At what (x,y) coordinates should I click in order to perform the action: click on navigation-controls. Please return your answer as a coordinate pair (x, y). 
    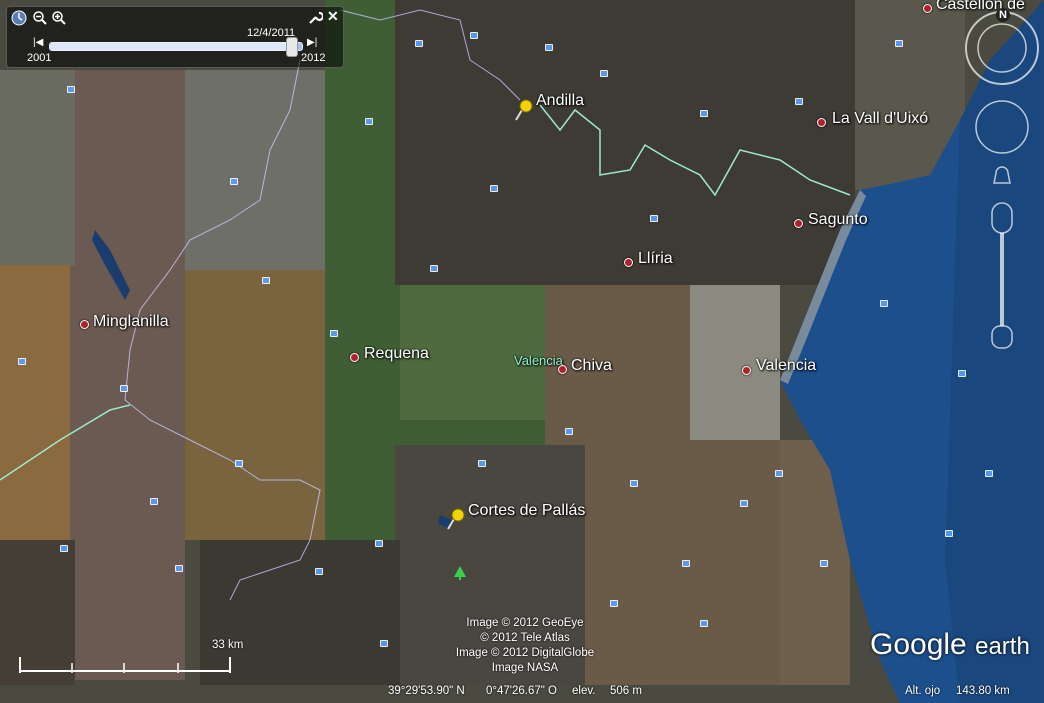
    Looking at the image, I should click on (1002, 188).